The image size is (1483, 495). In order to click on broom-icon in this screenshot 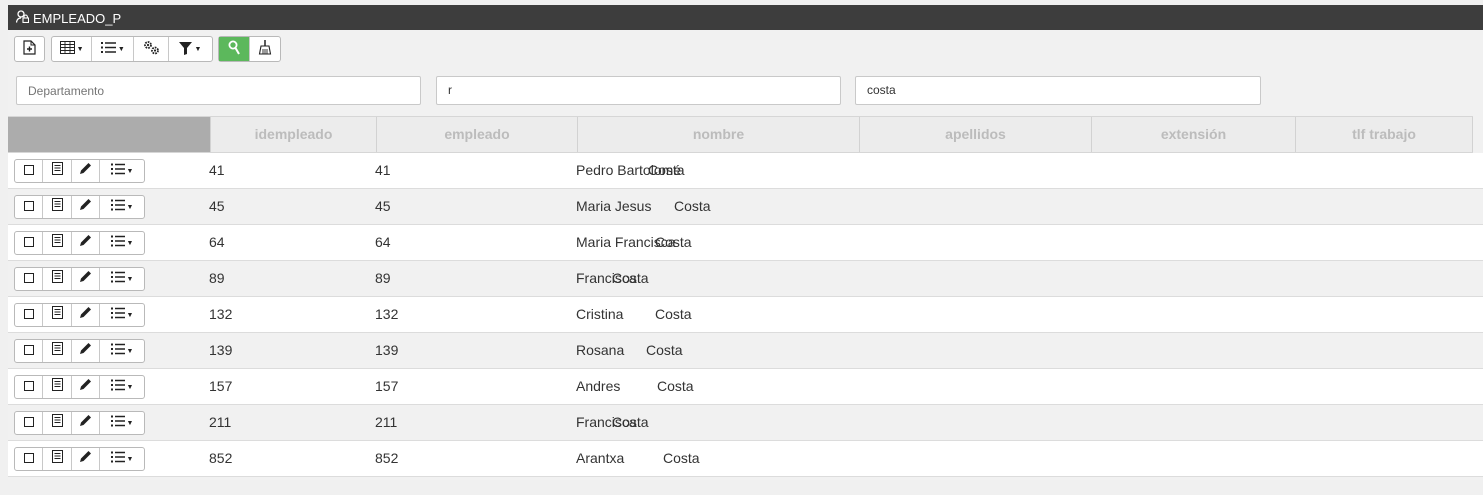, I will do `click(265, 49)`.